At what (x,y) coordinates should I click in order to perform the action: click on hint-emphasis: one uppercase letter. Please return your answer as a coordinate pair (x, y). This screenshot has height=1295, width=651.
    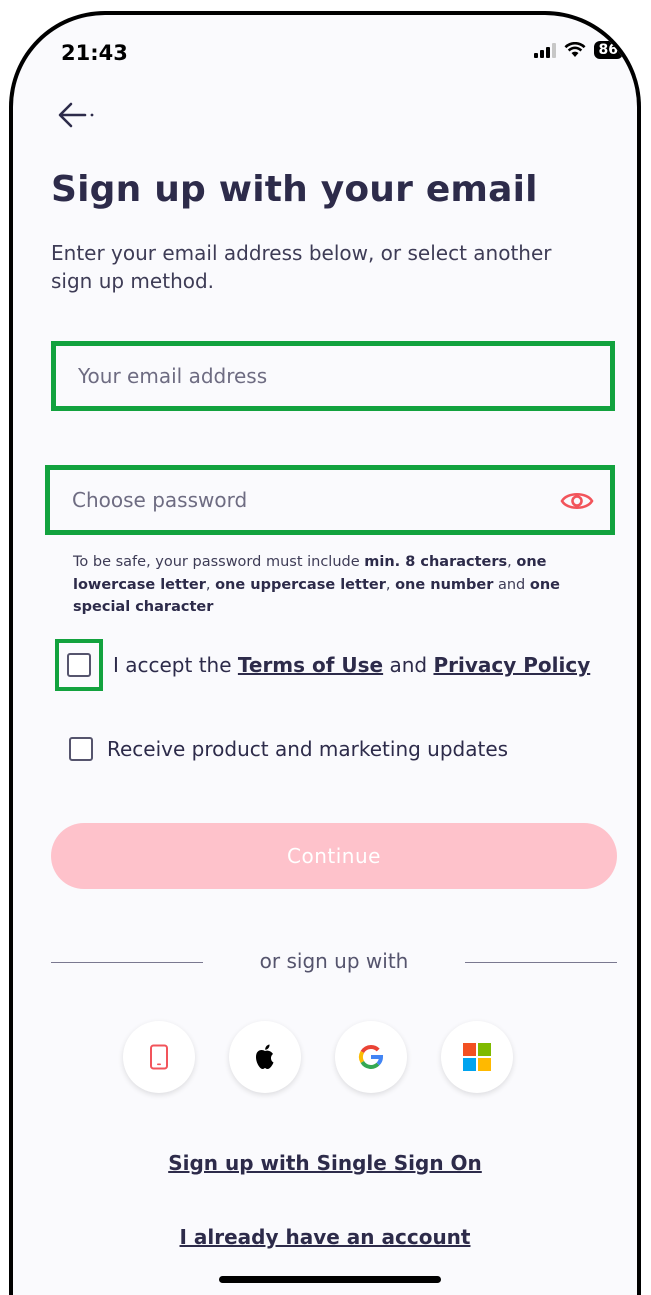
    Looking at the image, I should click on (300, 584).